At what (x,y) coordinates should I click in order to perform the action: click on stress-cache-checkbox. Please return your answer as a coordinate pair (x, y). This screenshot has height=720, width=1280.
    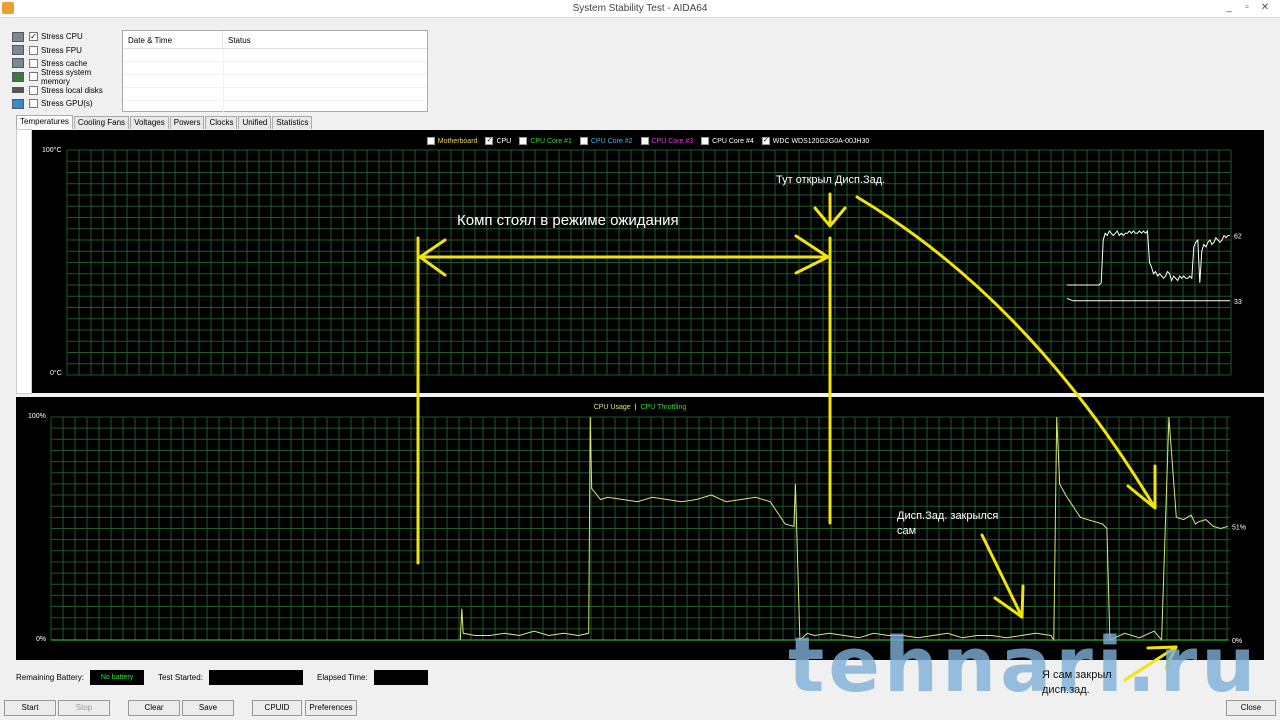
    Looking at the image, I should click on (33, 63).